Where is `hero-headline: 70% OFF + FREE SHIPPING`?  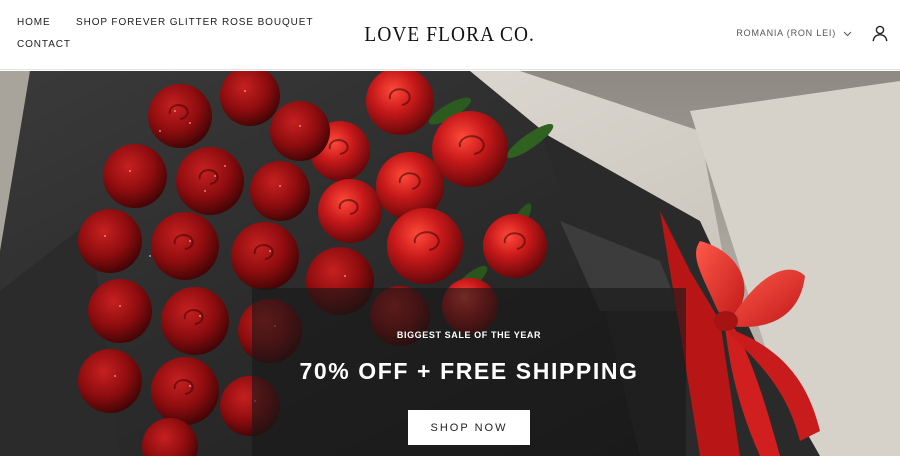
hero-headline: 70% OFF + FREE SHIPPING is located at coordinates (469, 371).